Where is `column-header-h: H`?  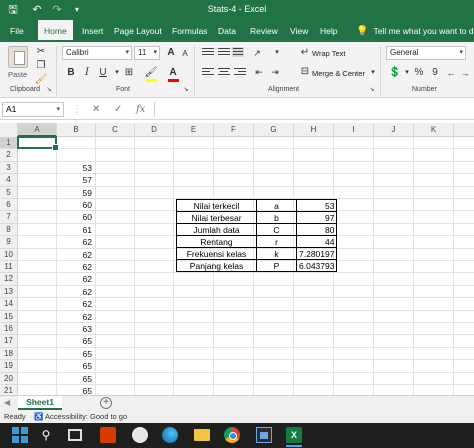
column-header-h: H is located at coordinates (314, 130).